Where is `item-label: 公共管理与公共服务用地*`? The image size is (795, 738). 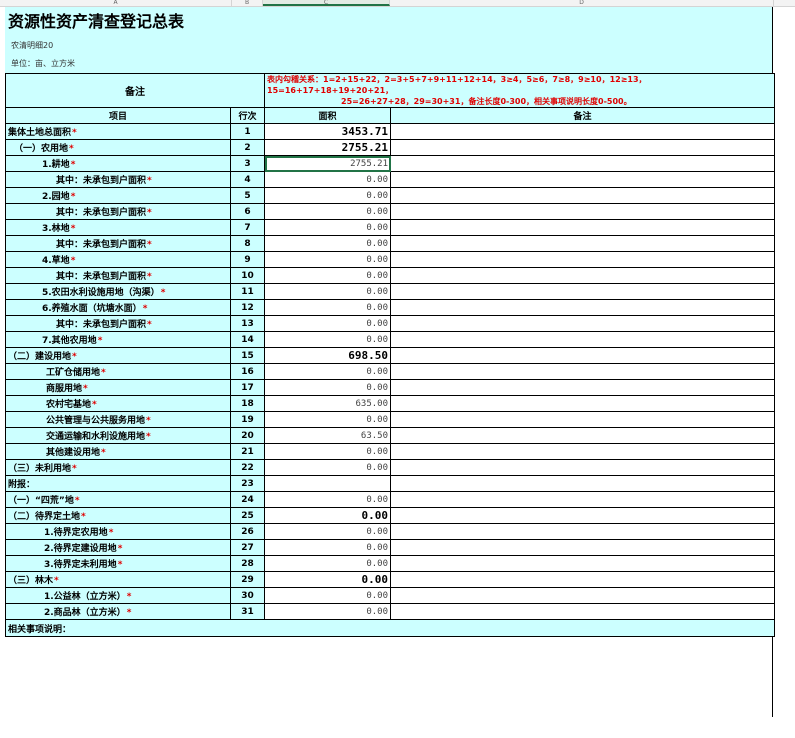
item-label: 公共管理与公共服务用地* is located at coordinates (118, 419).